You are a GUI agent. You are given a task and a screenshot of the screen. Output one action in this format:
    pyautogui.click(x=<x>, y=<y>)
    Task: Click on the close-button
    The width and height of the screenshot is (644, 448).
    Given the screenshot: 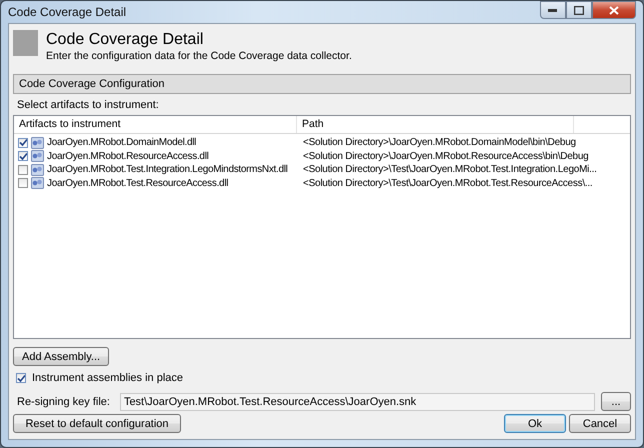 What is the action you would take?
    pyautogui.click(x=614, y=10)
    